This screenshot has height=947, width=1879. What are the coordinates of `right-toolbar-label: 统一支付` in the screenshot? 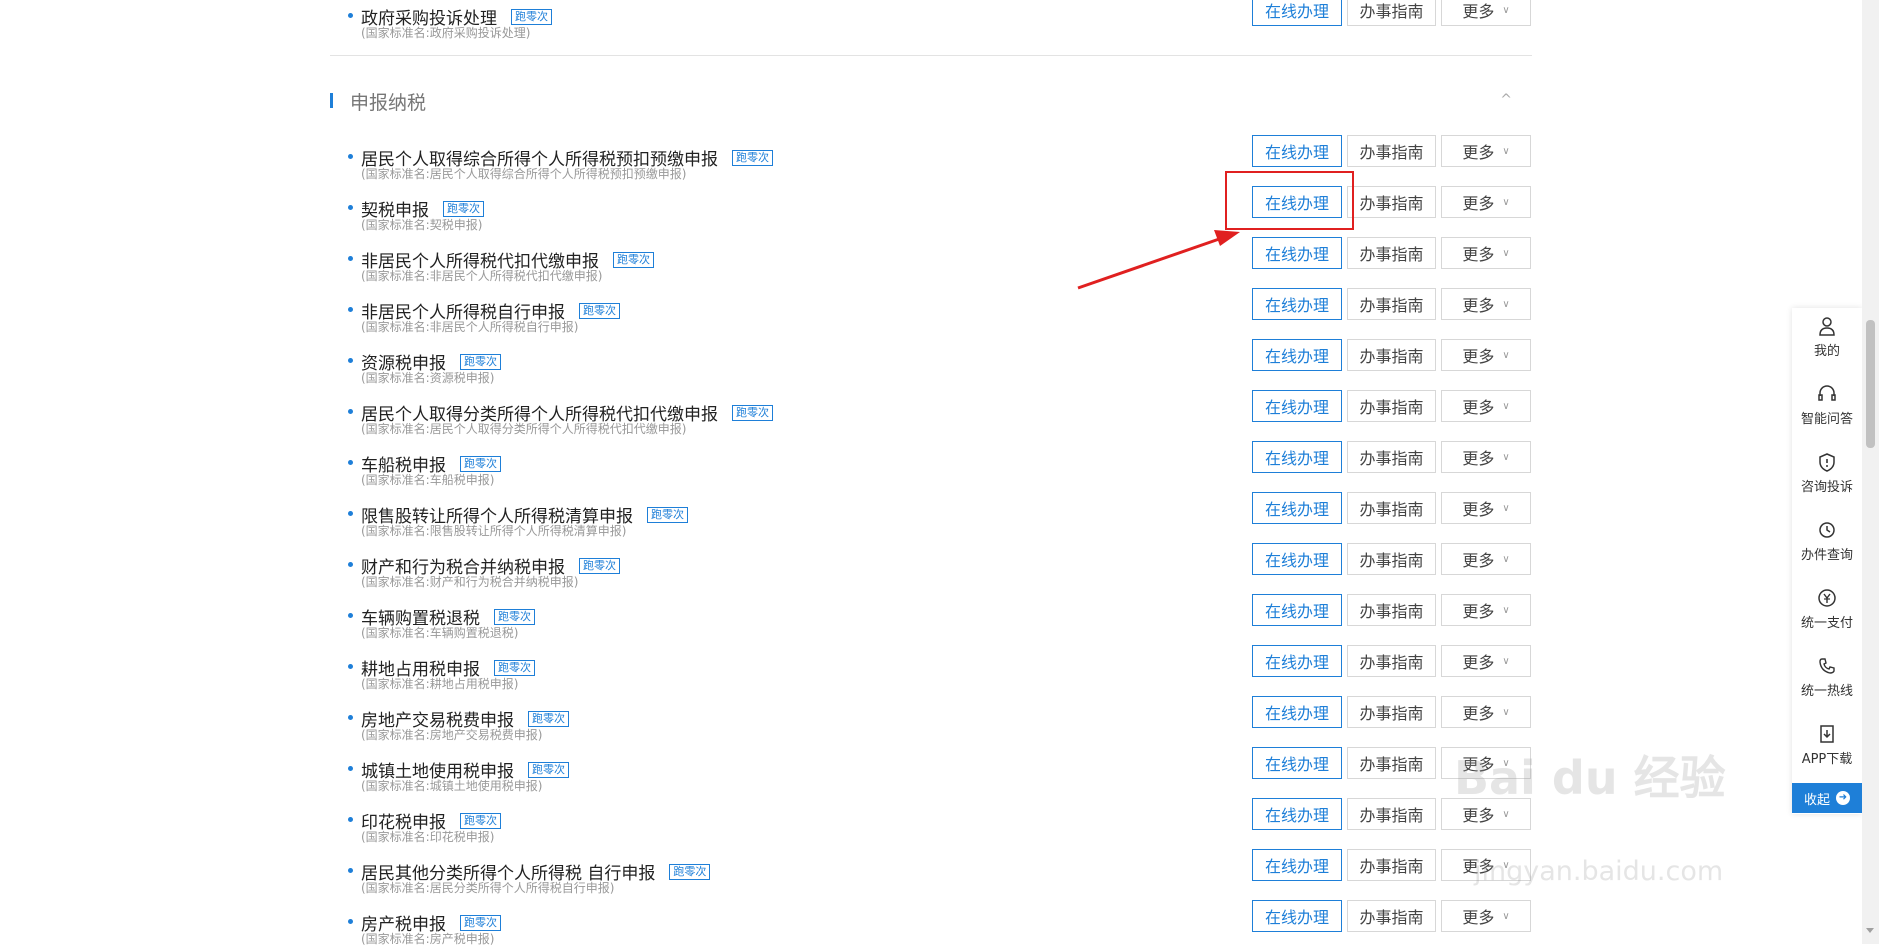 It's located at (1826, 623).